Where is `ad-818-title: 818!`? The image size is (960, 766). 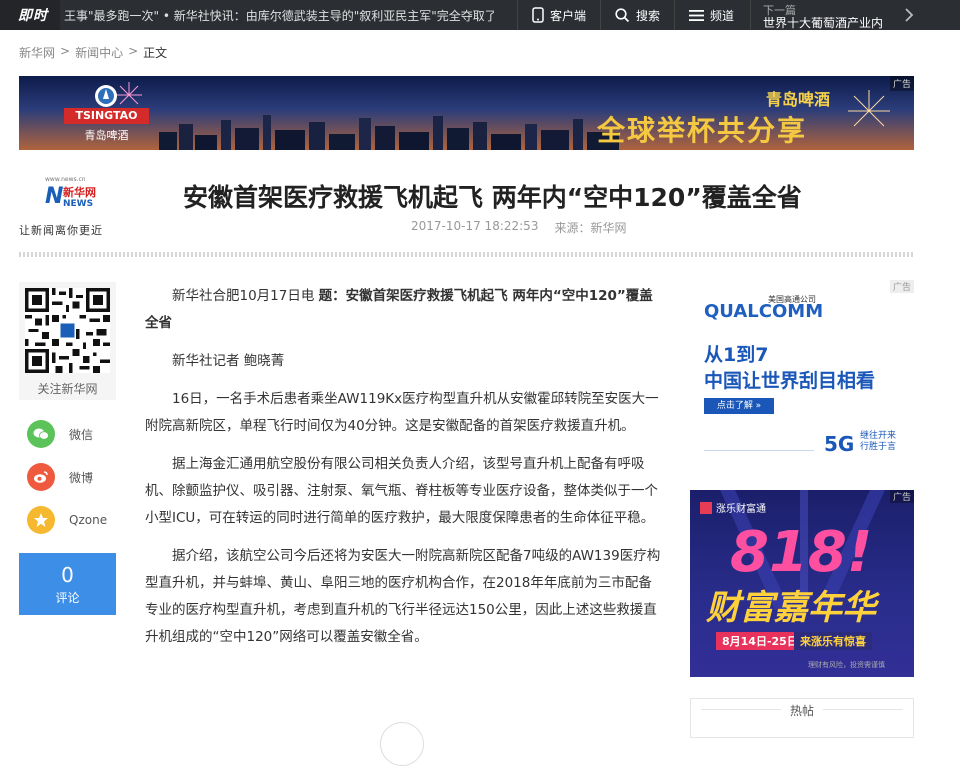
ad-818-title: 818! is located at coordinates (801, 552).